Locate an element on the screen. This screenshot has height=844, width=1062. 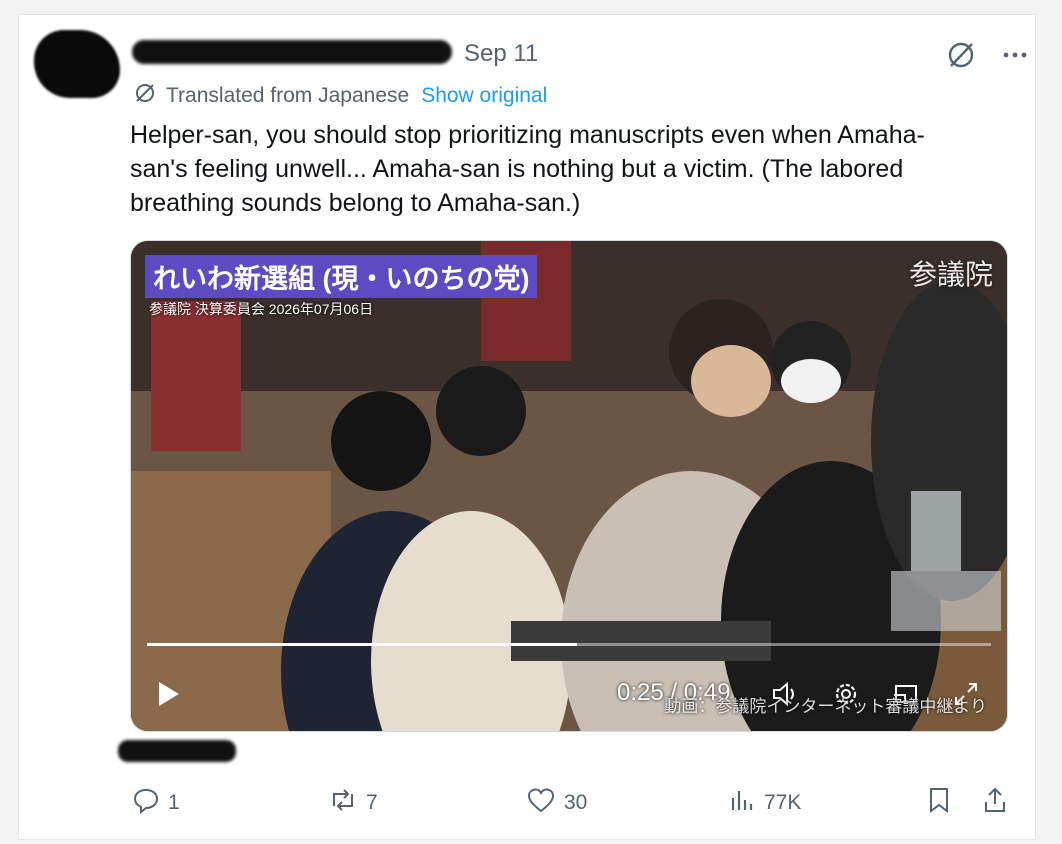
tweet-header-actions is located at coordinates (987, 57).